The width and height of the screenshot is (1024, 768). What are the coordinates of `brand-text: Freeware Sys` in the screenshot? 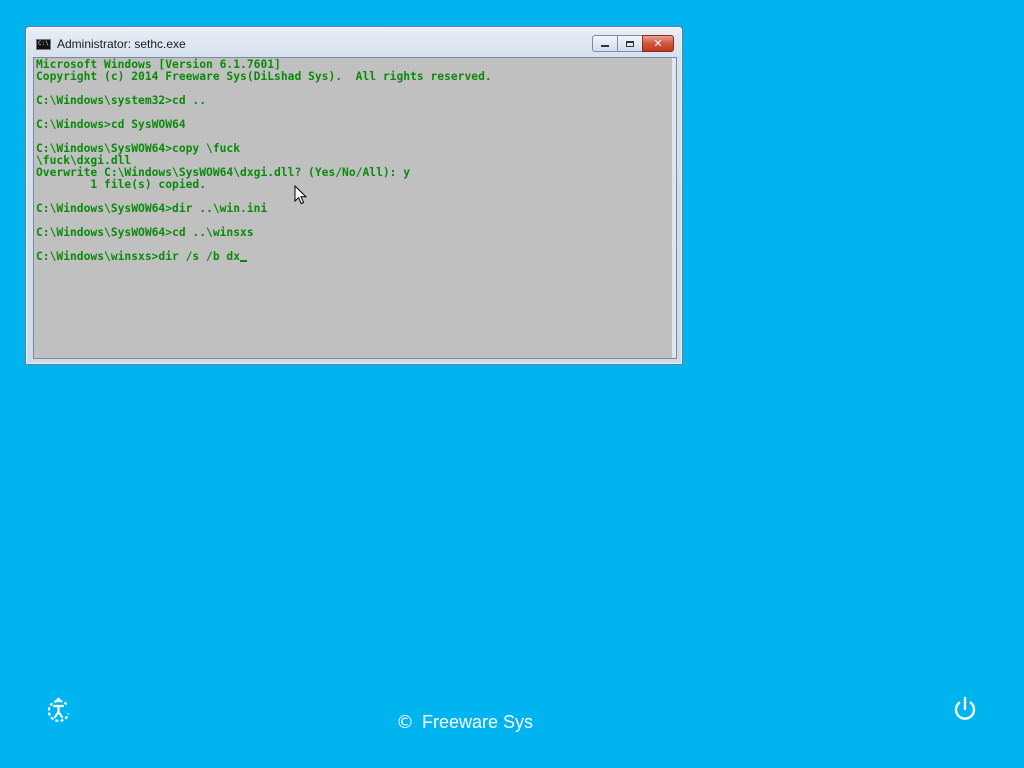 It's located at (478, 722).